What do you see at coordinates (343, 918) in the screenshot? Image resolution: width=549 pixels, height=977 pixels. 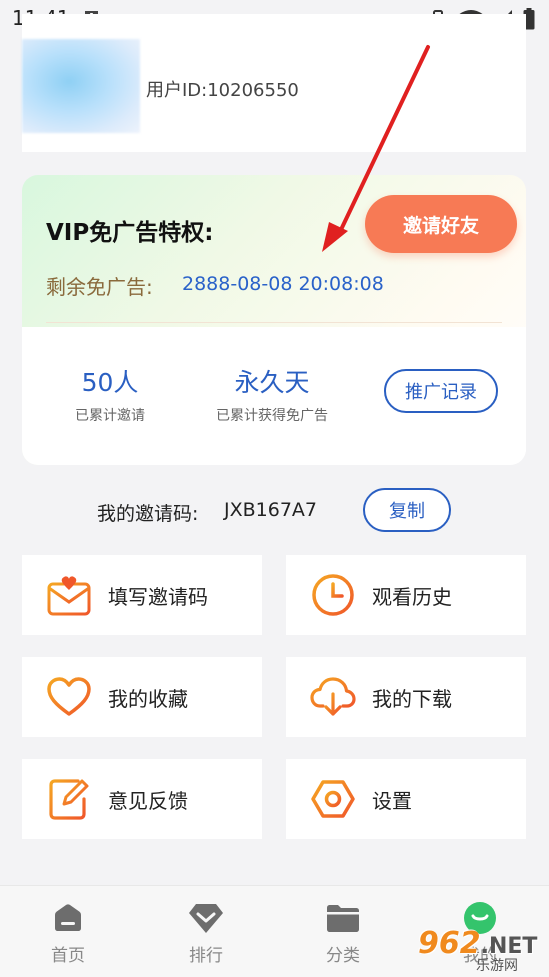 I see `folder-icon` at bounding box center [343, 918].